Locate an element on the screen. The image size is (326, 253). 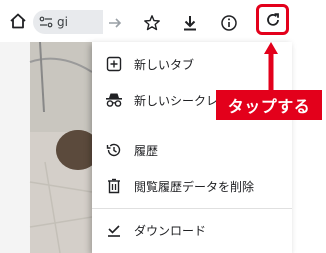
address-bar: gi is located at coordinates (68, 22).